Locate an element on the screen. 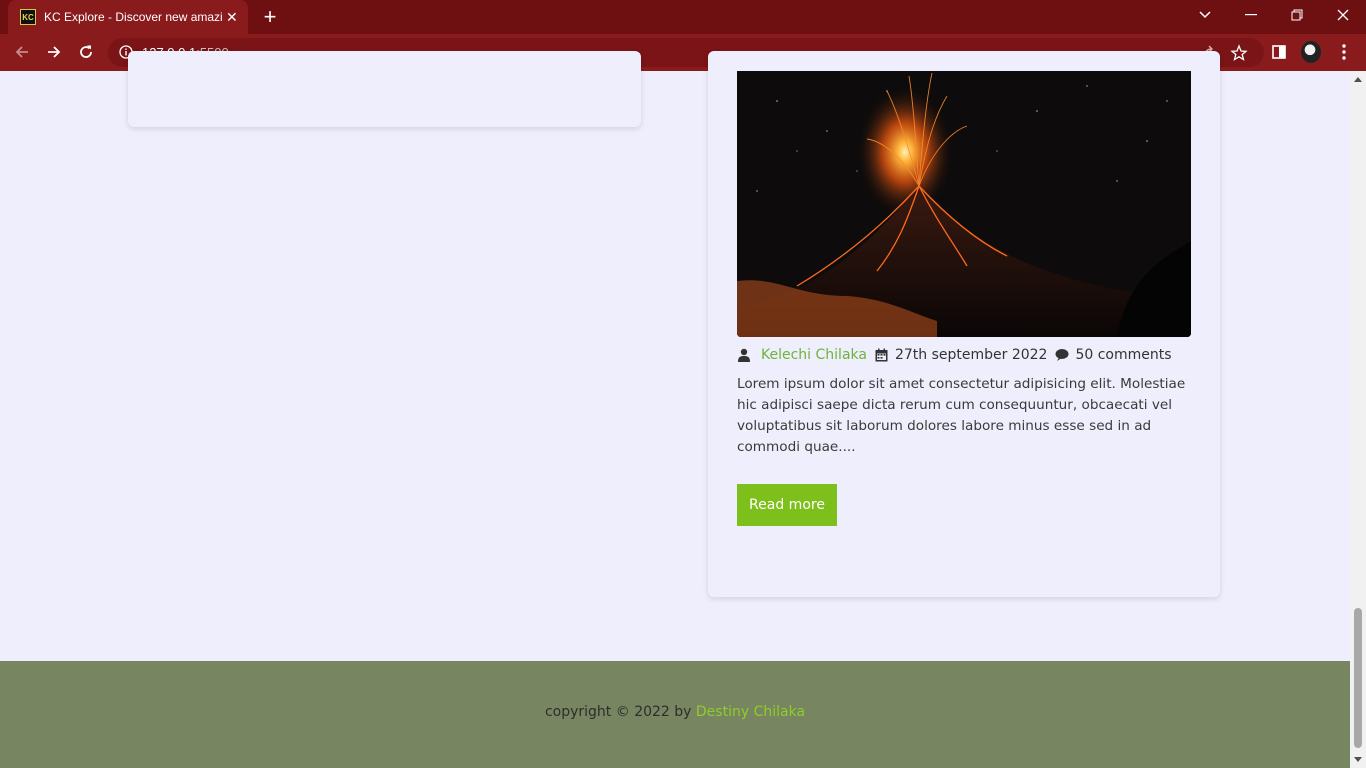 The width and height of the screenshot is (1366, 768). copyright-text: copyright © 2022 by Destiny Chilaka is located at coordinates (675, 712).